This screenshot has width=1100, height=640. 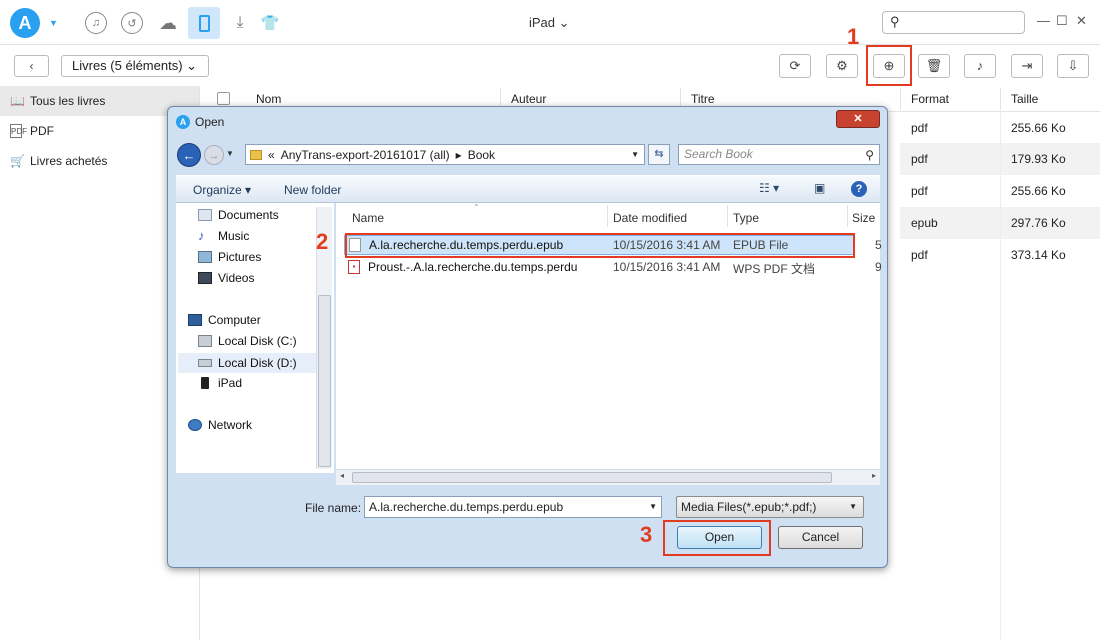 What do you see at coordinates (930, 99) in the screenshot?
I see `column-header-format: Format` at bounding box center [930, 99].